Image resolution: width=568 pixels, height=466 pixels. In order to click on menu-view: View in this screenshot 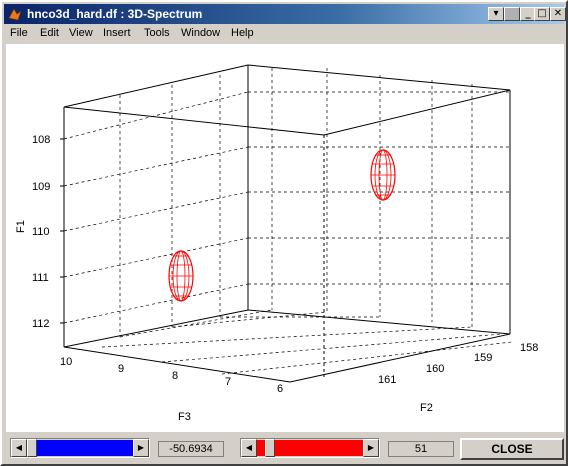, I will do `click(81, 33)`.